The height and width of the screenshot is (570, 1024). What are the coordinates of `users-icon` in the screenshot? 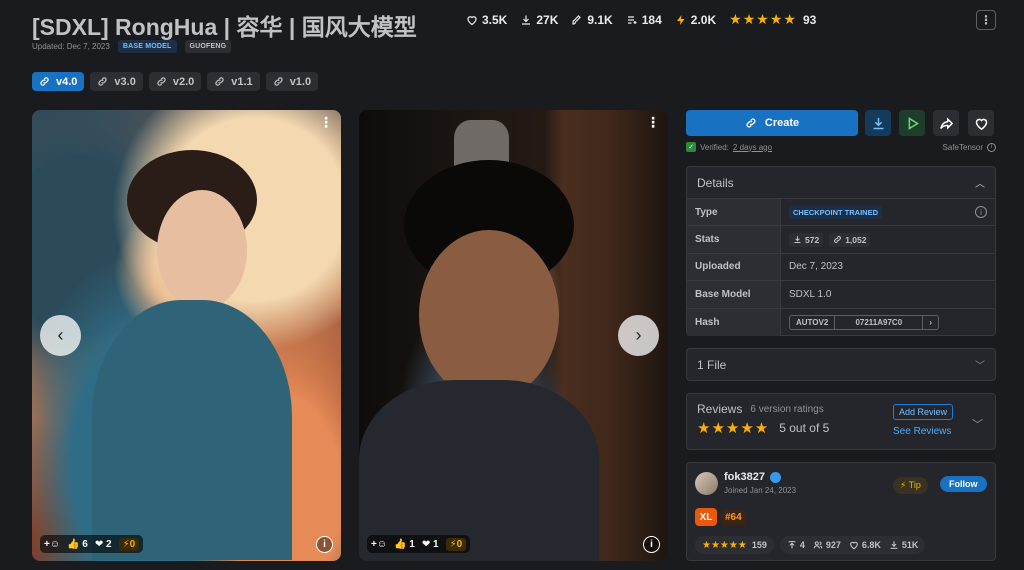 It's located at (818, 545).